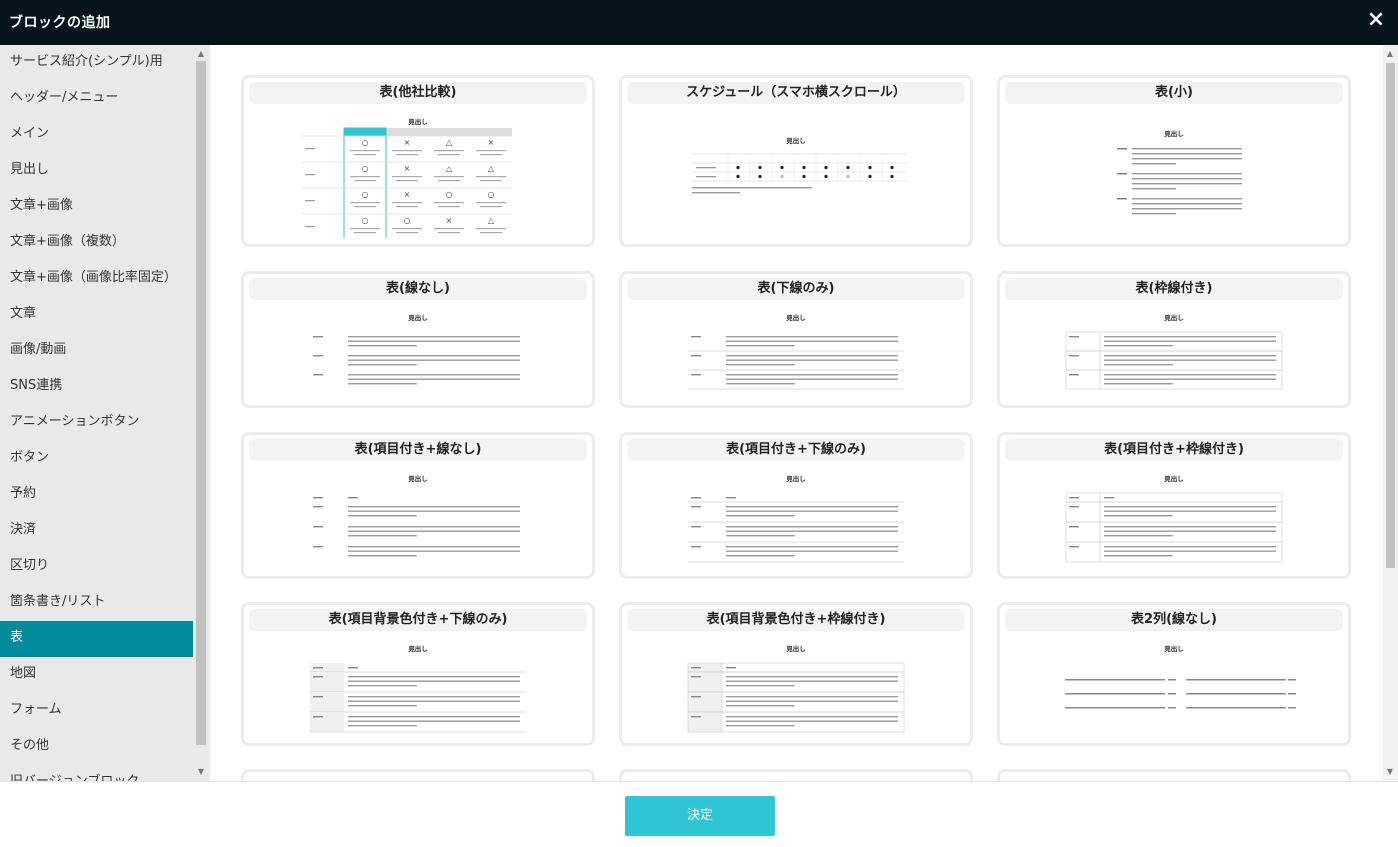 Image resolution: width=1398 pixels, height=847 pixels. I want to click on sidebar-item: 文章, so click(96, 315).